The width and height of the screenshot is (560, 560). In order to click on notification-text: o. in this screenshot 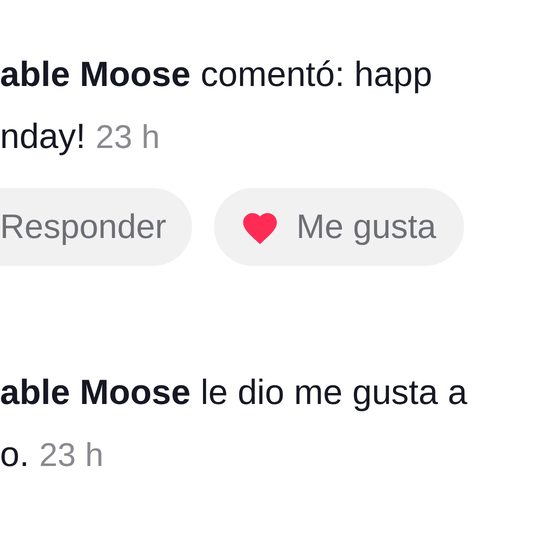, I will do `click(15, 455)`.